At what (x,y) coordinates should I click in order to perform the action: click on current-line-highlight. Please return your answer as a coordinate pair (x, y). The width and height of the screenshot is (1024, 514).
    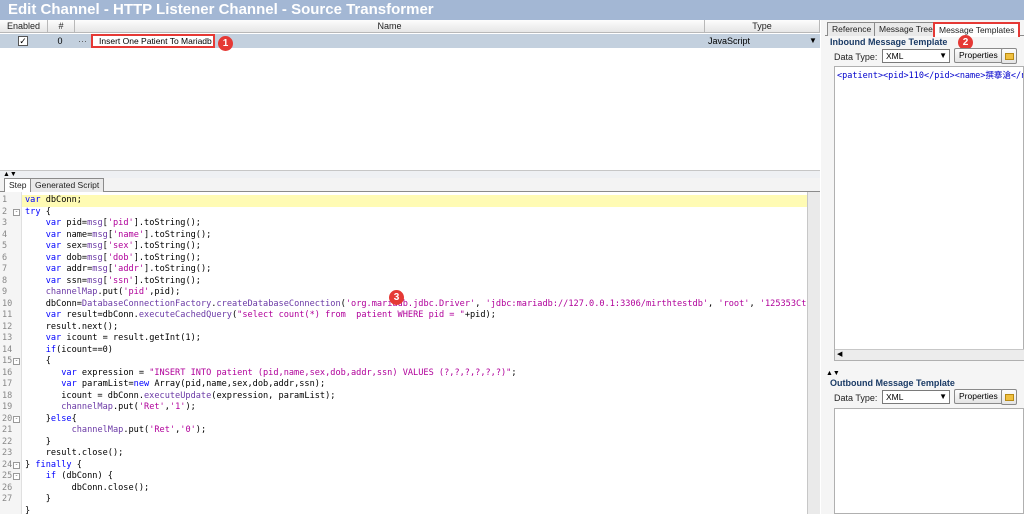
    Looking at the image, I should click on (414, 201).